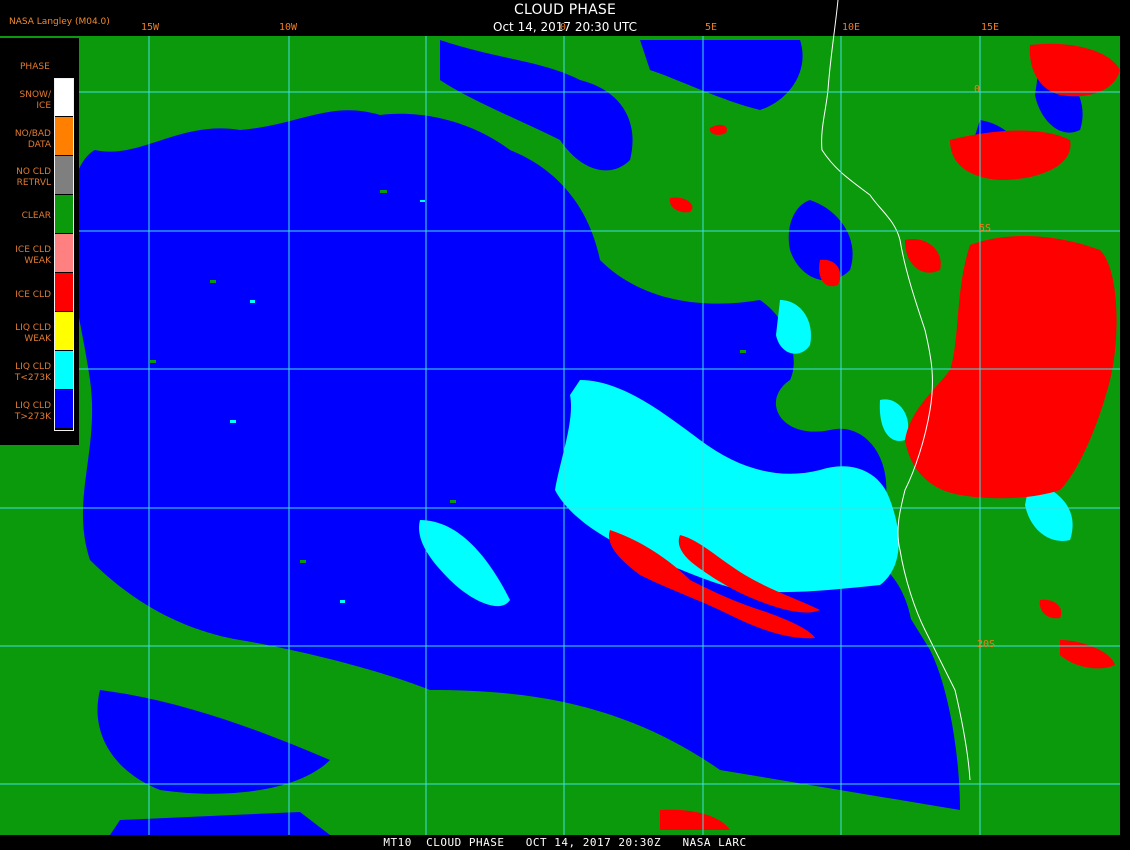 This screenshot has height=850, width=1130. I want to click on lat-label-5s: 5S, so click(985, 228).